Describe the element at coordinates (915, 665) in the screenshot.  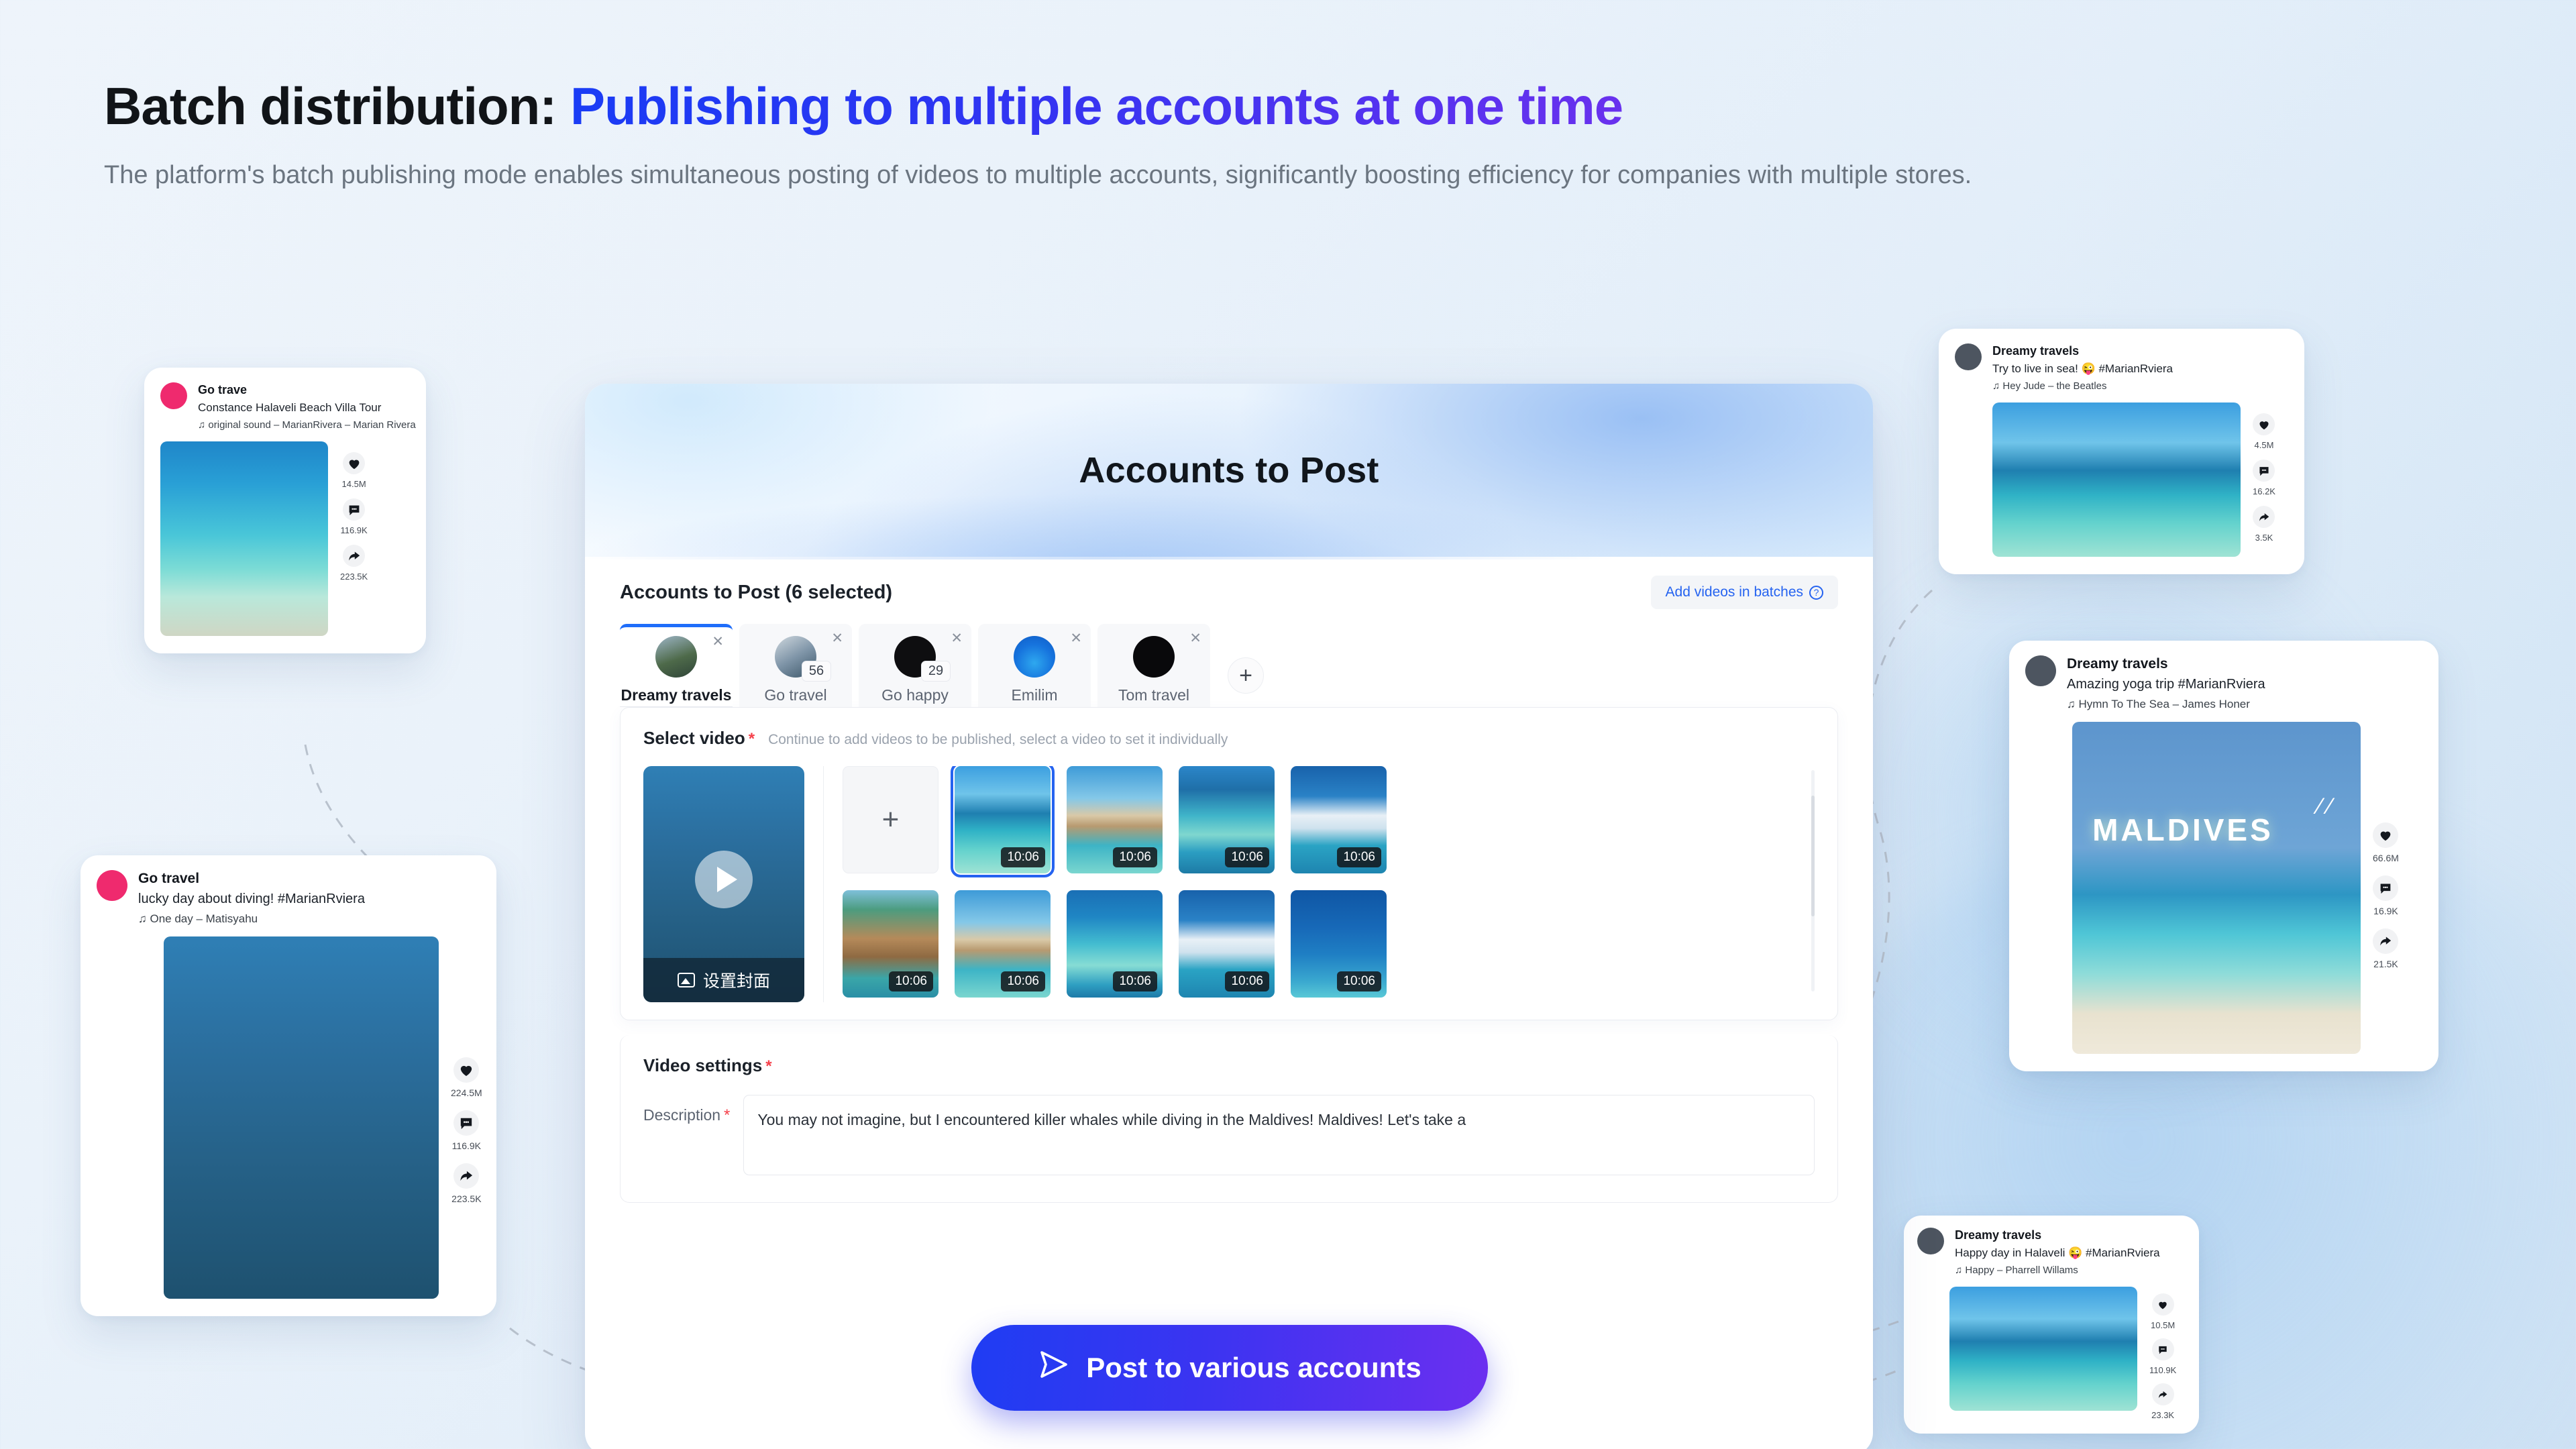
I see `account-chip-go-happy: ✕ 29 Go happy` at that location.